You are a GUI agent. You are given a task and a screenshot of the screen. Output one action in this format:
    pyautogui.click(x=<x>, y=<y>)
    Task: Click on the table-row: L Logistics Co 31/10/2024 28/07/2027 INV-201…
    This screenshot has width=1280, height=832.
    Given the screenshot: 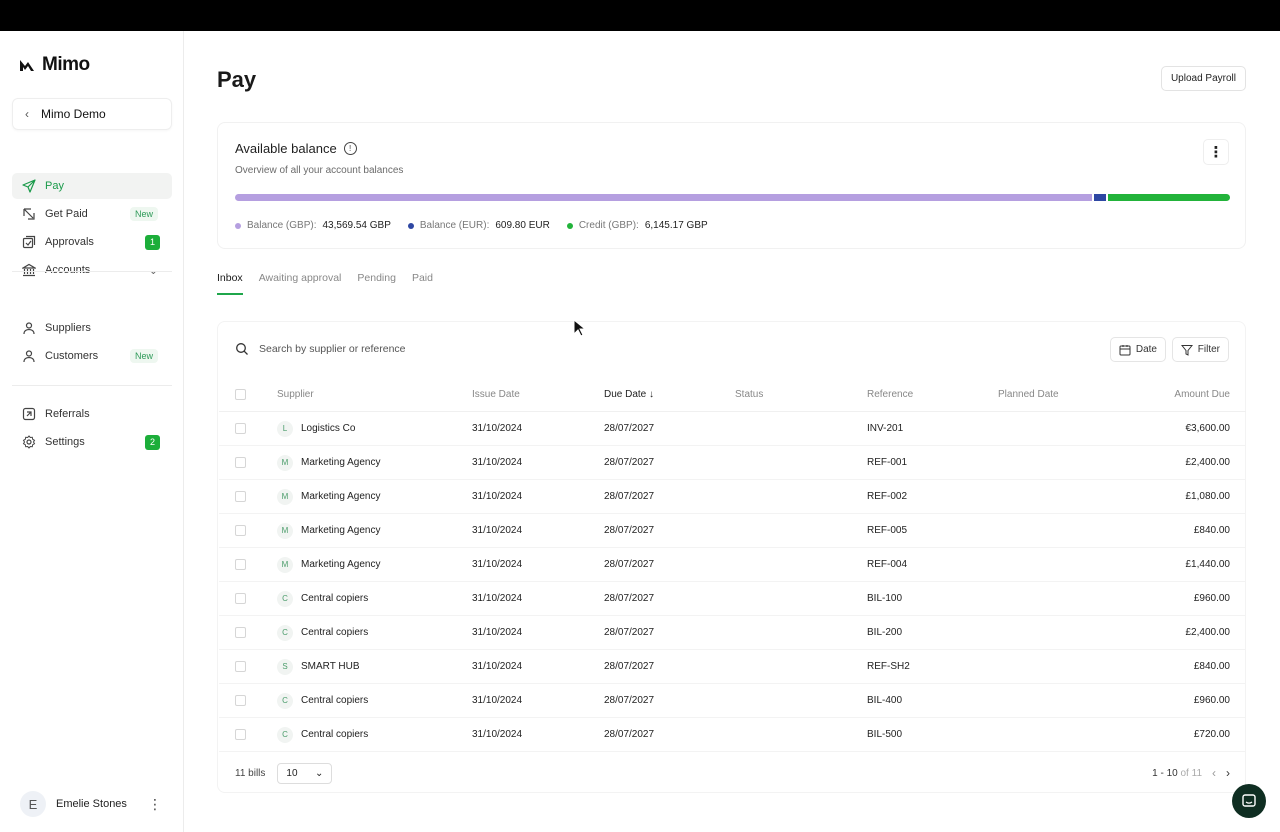 What is the action you would take?
    pyautogui.click(x=732, y=429)
    